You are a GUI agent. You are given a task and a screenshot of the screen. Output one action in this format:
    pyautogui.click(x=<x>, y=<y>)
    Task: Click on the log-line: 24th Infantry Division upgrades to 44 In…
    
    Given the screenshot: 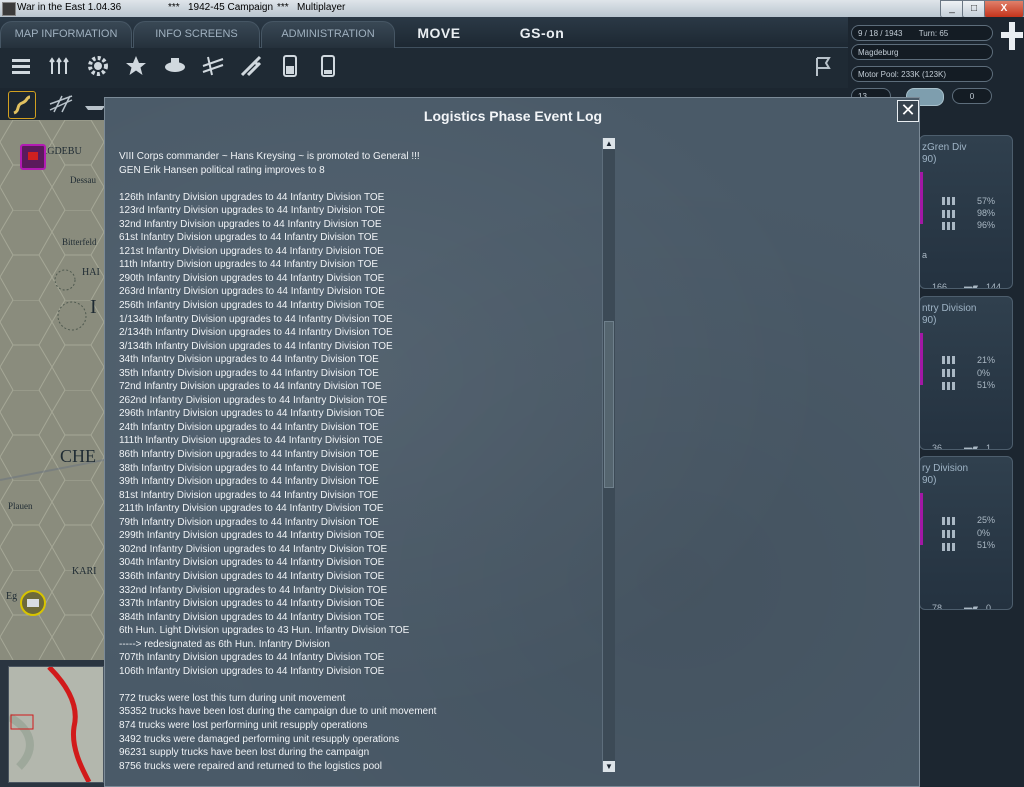 What is the action you would take?
    pyautogui.click(x=249, y=427)
    